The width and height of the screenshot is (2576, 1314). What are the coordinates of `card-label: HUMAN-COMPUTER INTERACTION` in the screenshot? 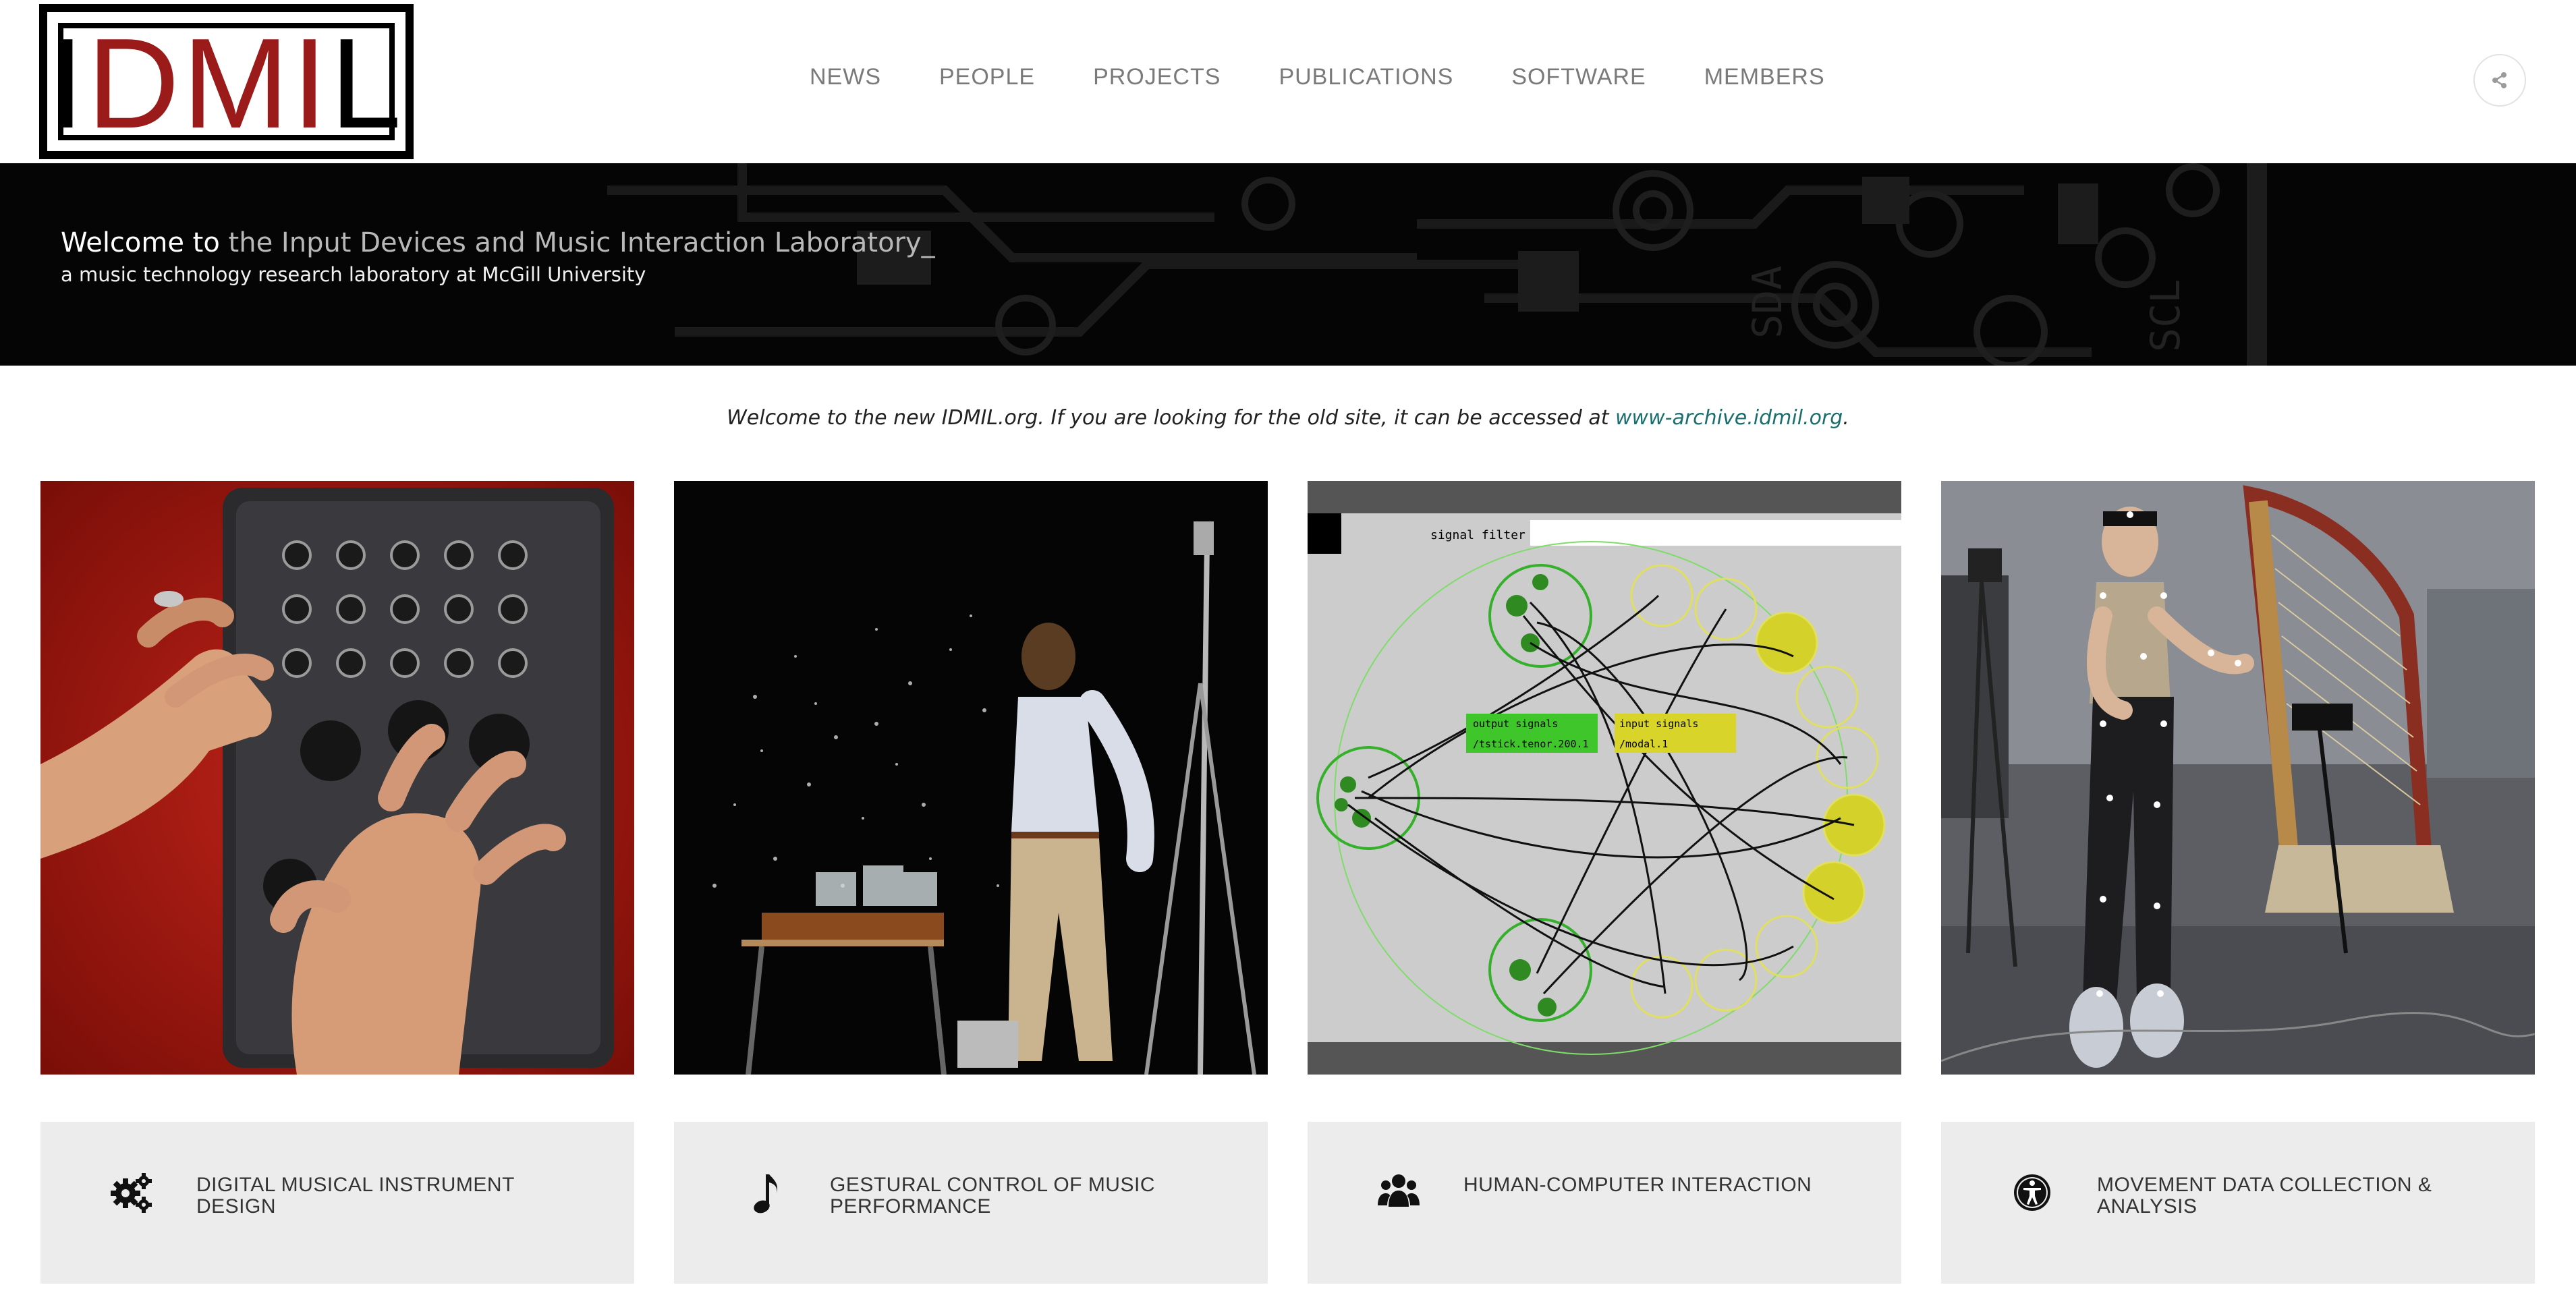 It's located at (1637, 1185).